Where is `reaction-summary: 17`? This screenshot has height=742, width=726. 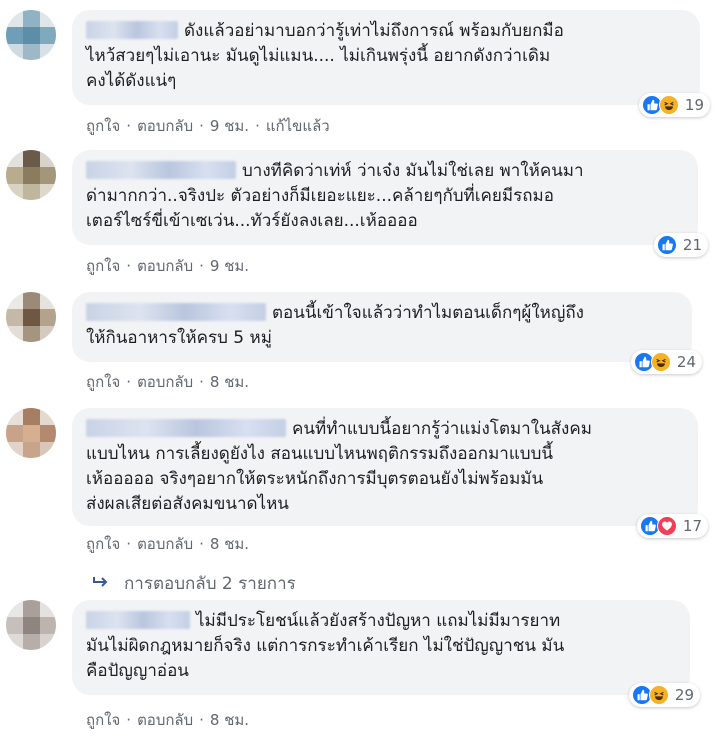 reaction-summary: 17 is located at coordinates (672, 526).